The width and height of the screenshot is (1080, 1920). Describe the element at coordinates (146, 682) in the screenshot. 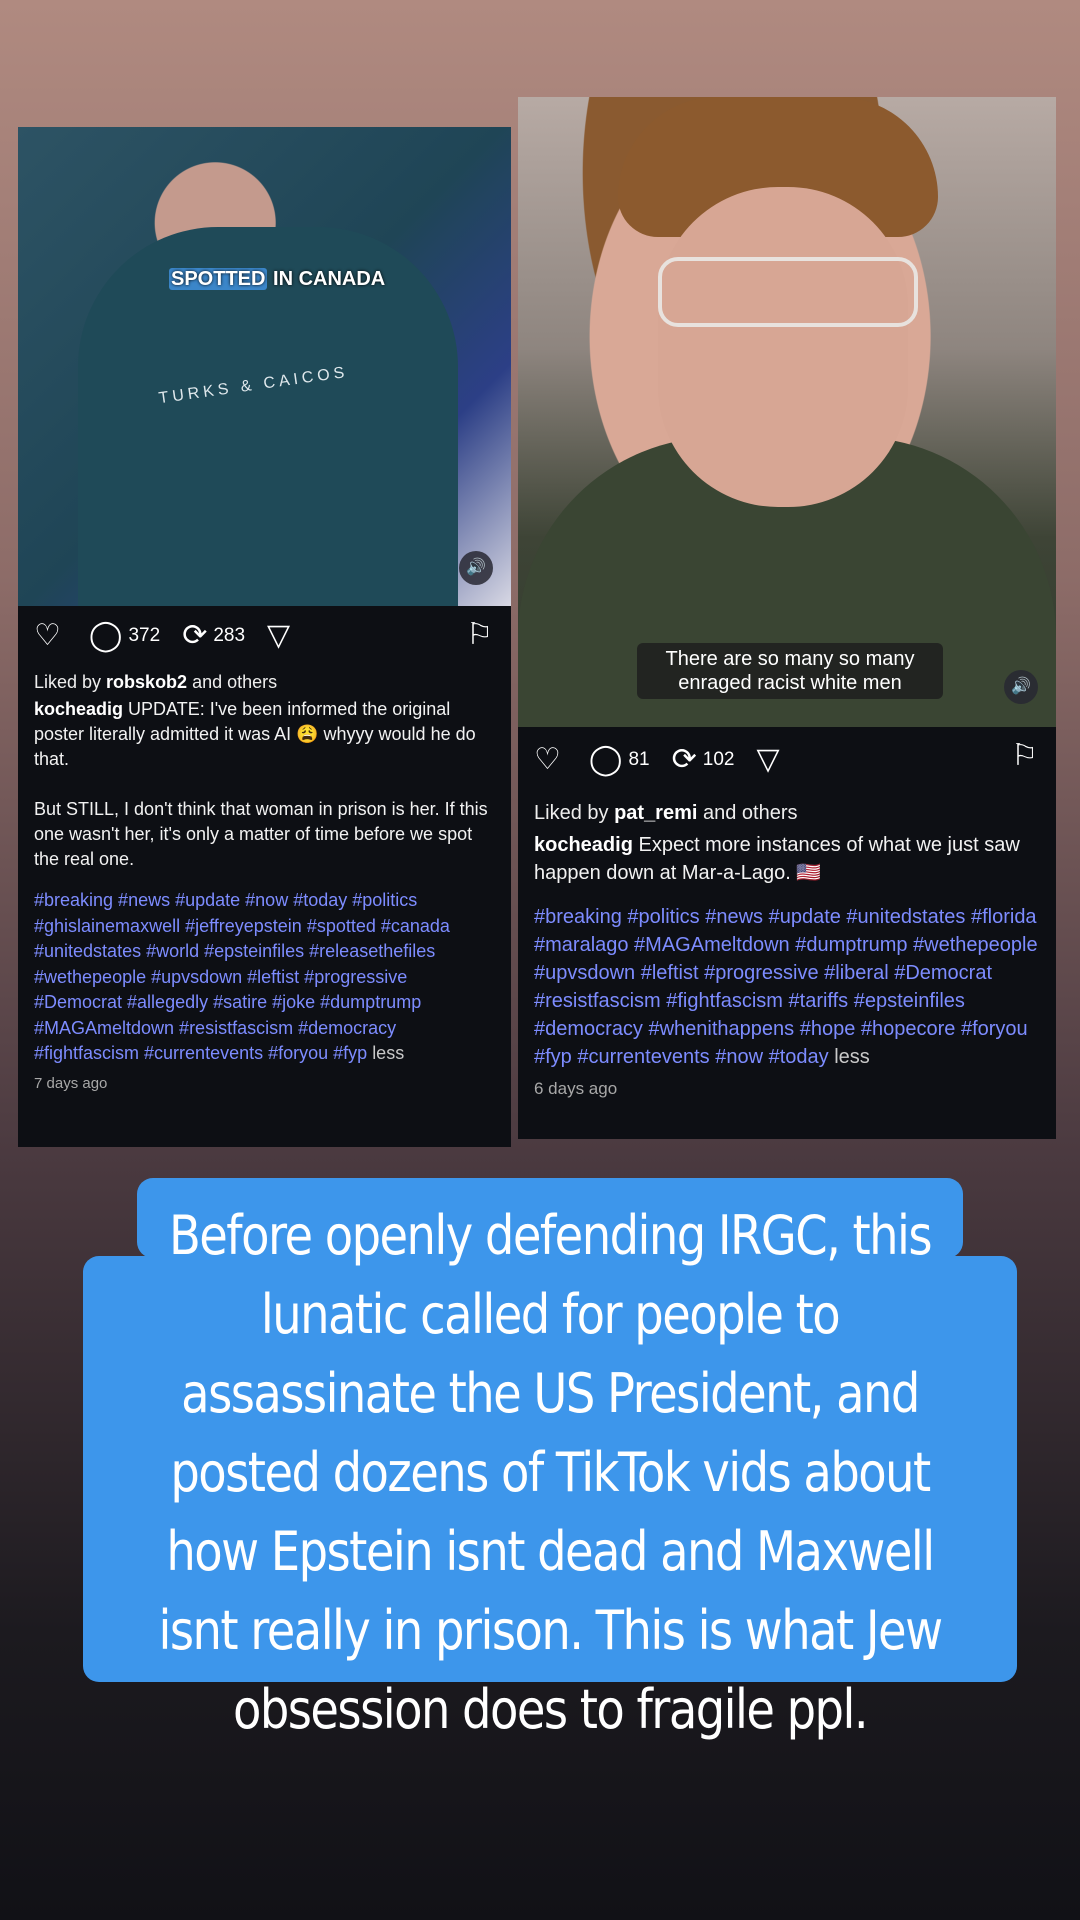

I see `liked-user: robskob2` at that location.